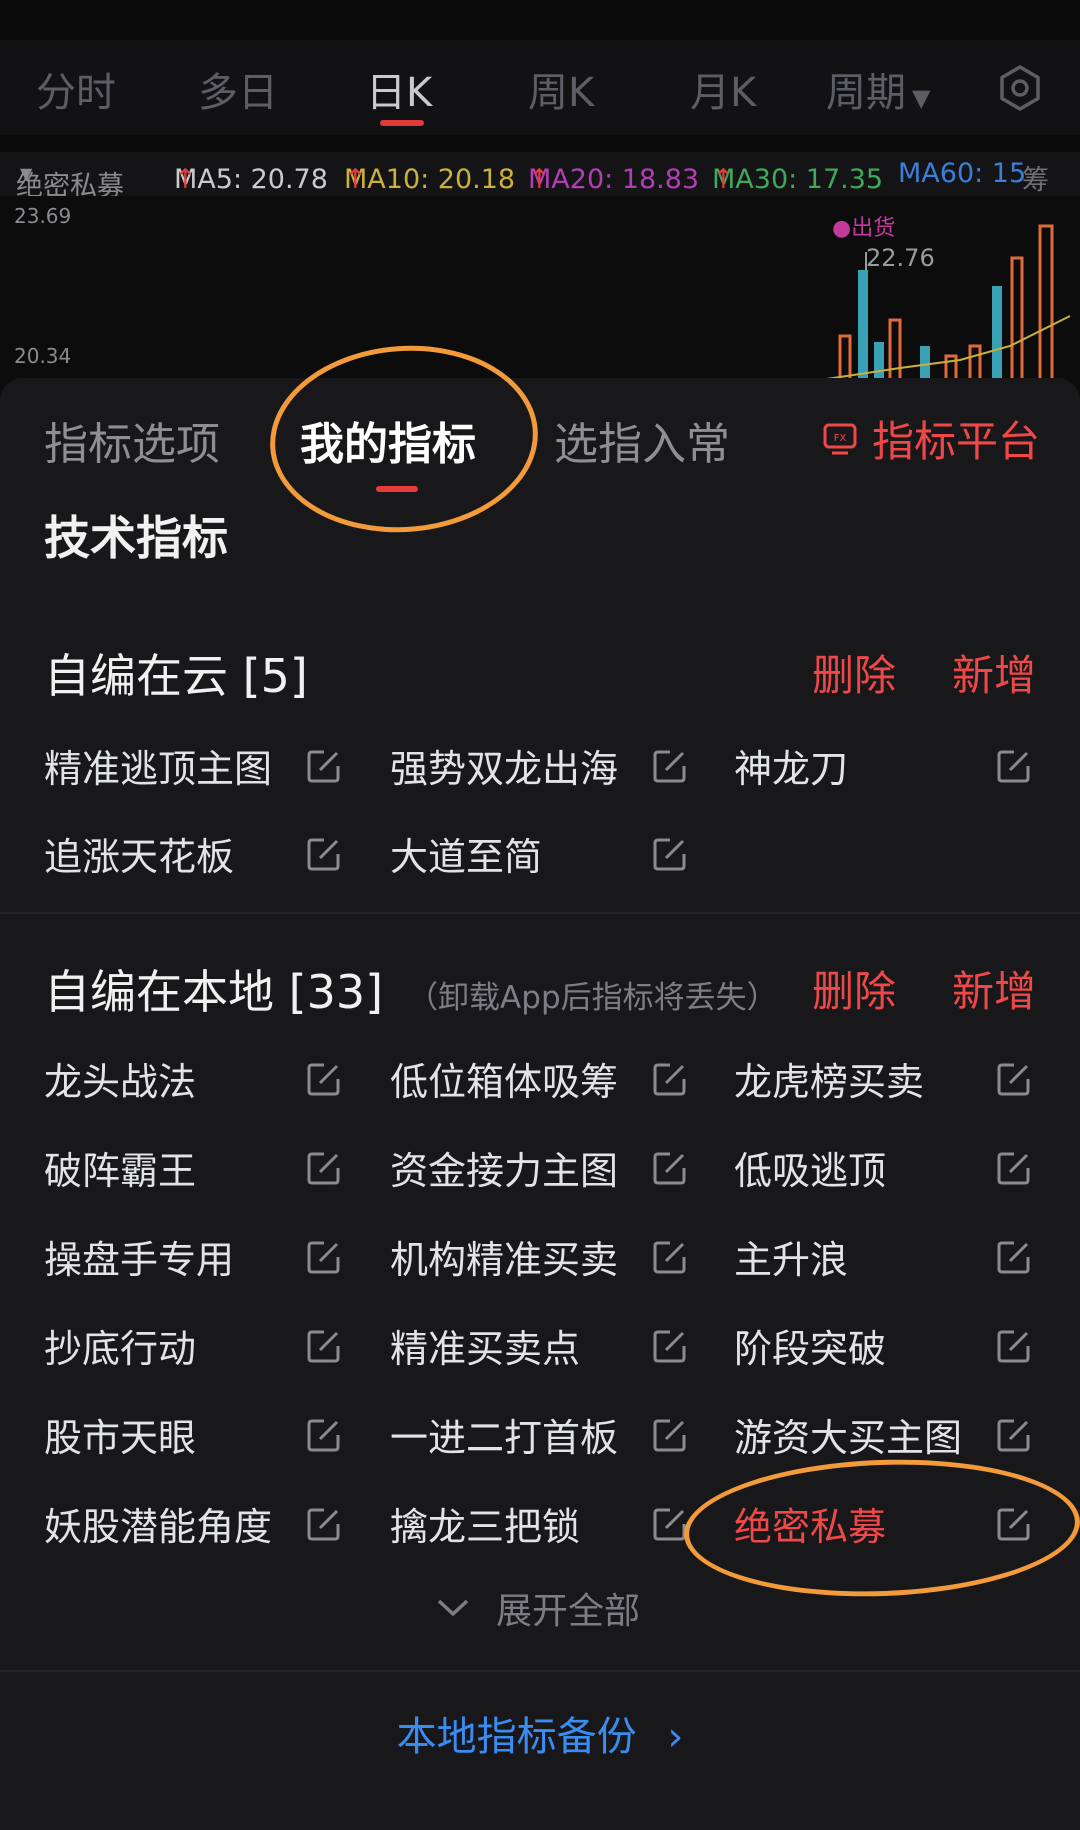  Describe the element at coordinates (945, 302) in the screenshot. I see `candles` at that location.